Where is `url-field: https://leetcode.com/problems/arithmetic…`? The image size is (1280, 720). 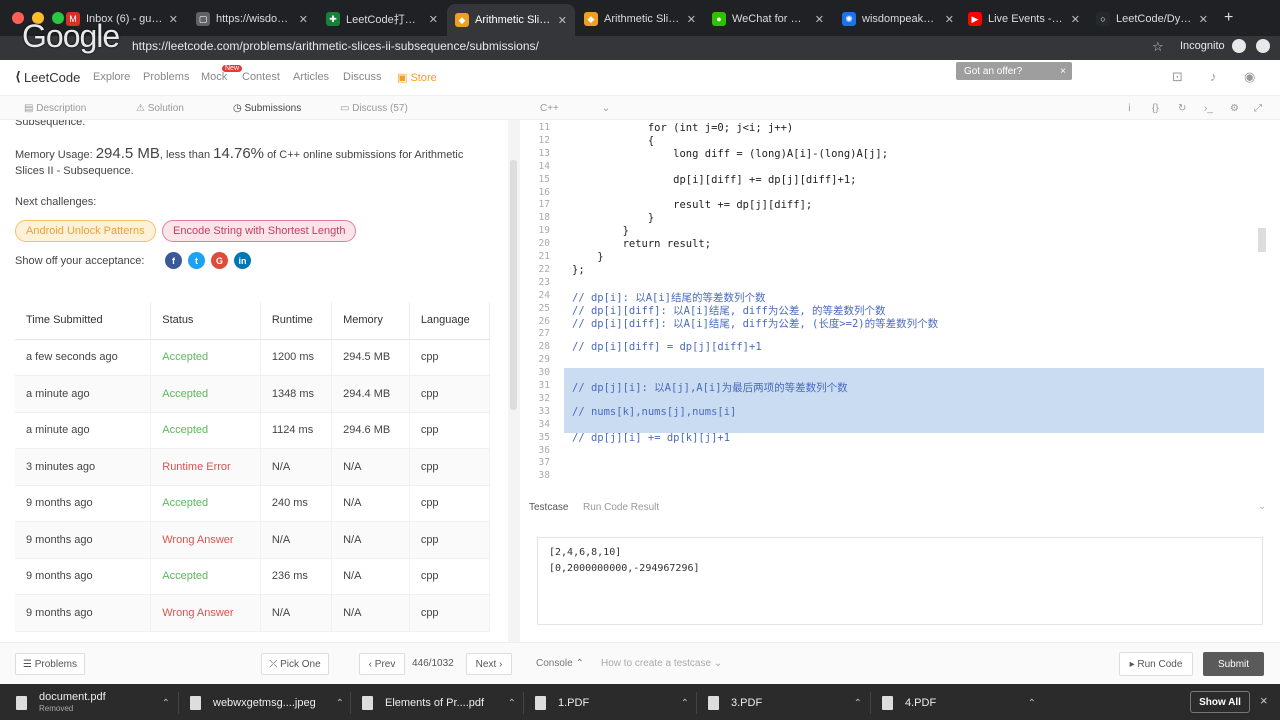 url-field: https://leetcode.com/problems/arithmetic… is located at coordinates (335, 46).